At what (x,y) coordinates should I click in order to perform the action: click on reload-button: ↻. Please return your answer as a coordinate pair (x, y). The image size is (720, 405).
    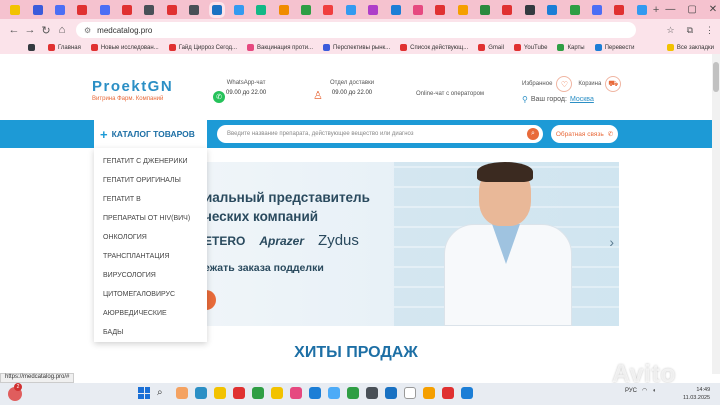
    Looking at the image, I should click on (46, 30).